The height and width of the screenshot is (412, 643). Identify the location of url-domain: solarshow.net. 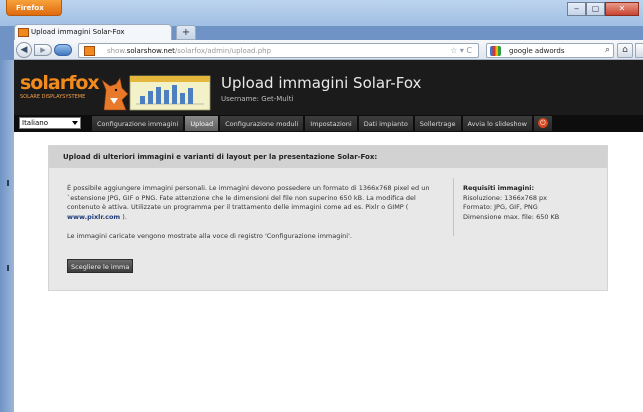
(150, 51).